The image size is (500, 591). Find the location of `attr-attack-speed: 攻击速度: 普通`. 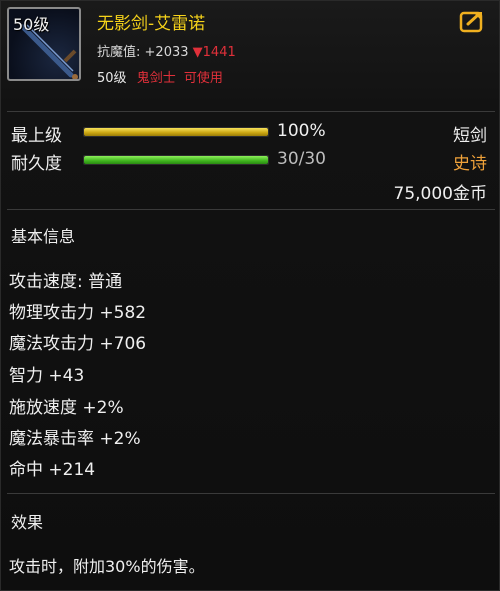

attr-attack-speed: 攻击速度: 普通 is located at coordinates (66, 282).